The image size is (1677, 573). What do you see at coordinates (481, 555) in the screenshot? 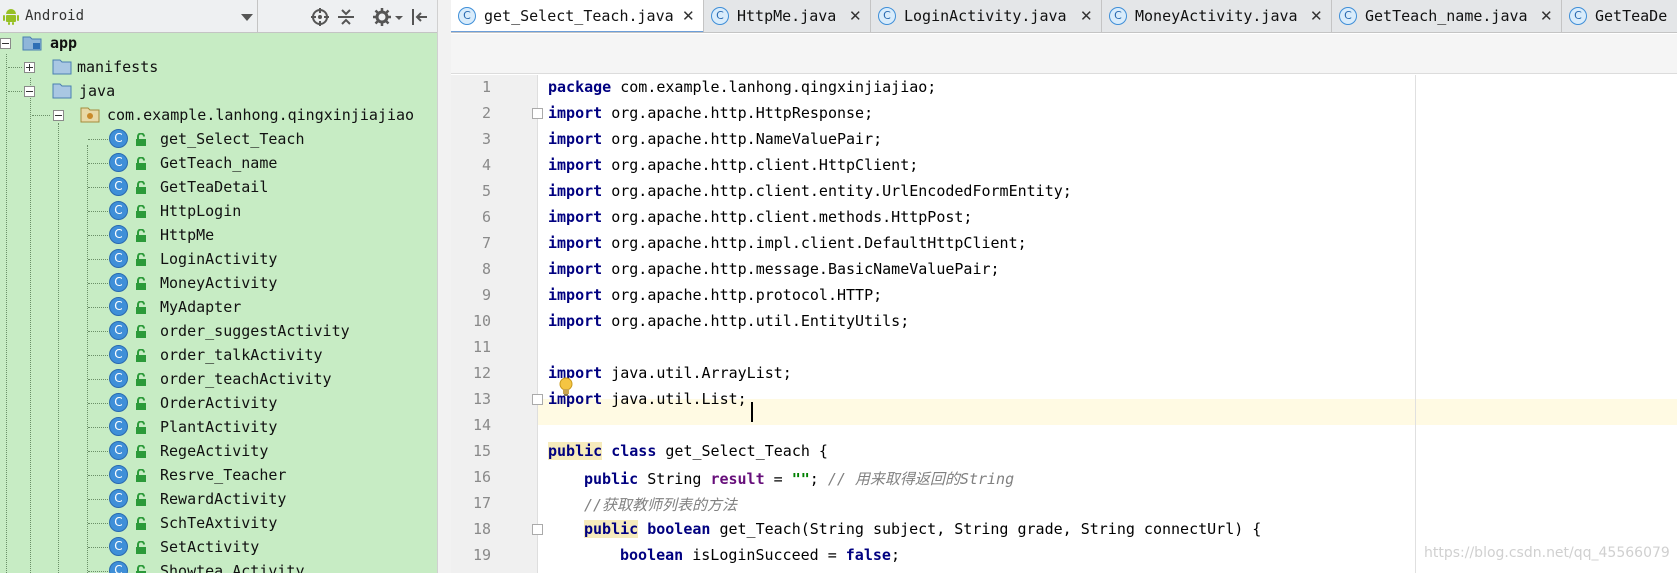
I see `line-number: 19` at bounding box center [481, 555].